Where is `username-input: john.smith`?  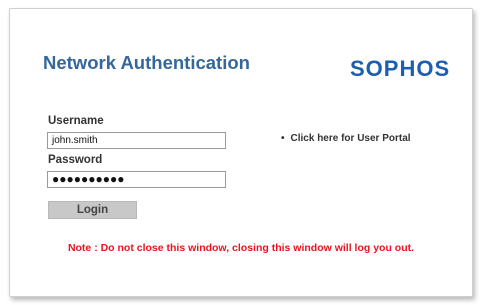
username-input: john.smith is located at coordinates (136, 140).